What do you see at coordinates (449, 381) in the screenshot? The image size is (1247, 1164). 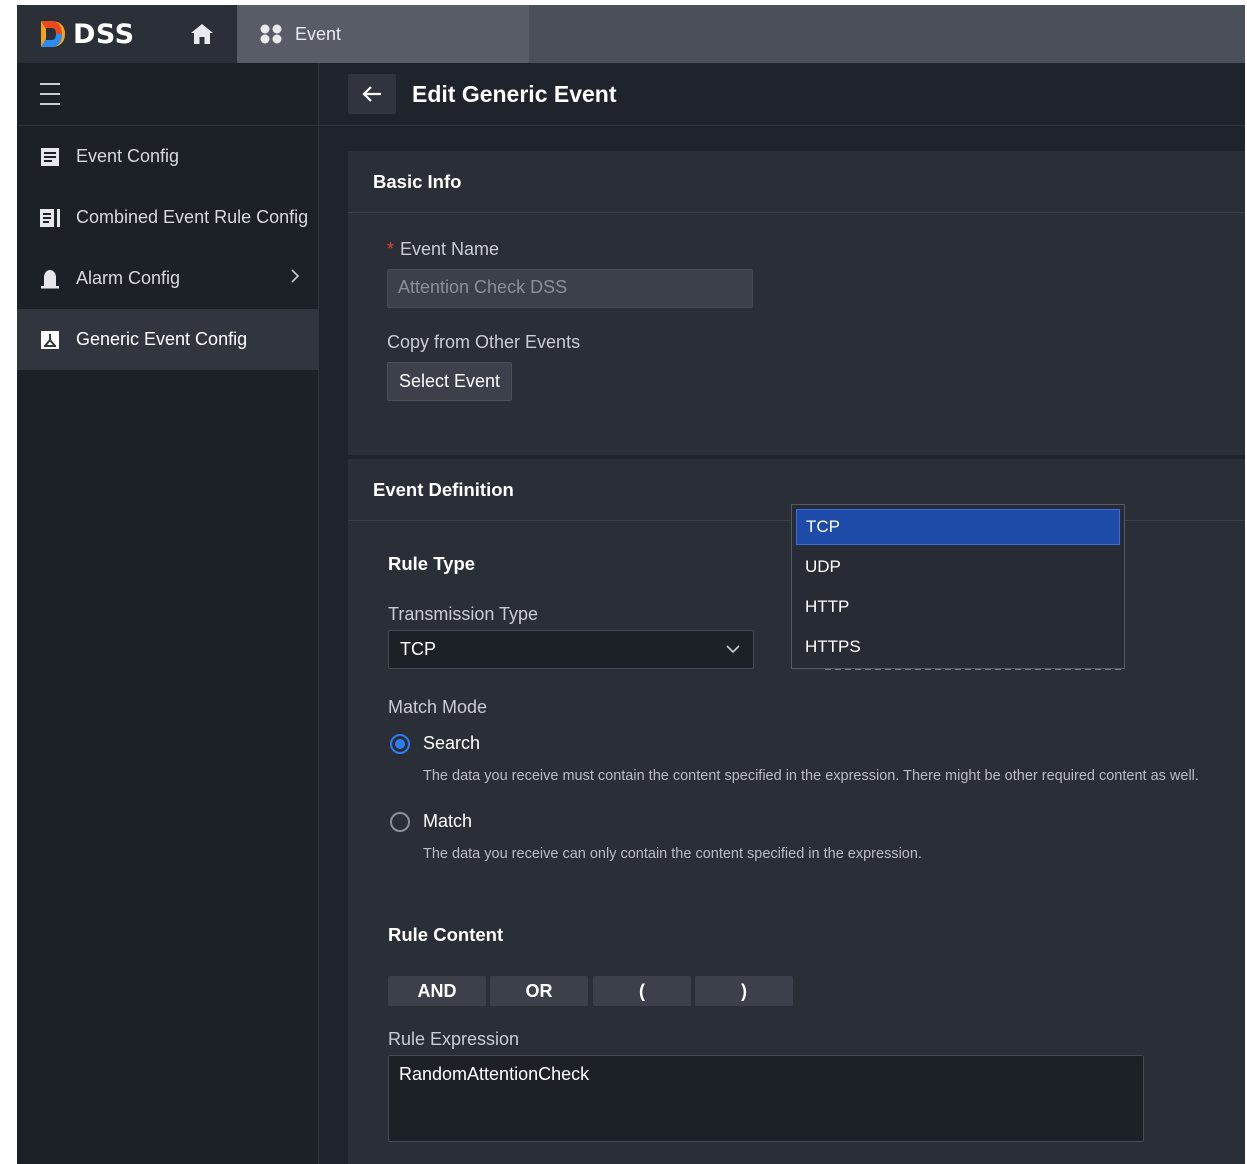 I see `select-event-button: Select Event` at bounding box center [449, 381].